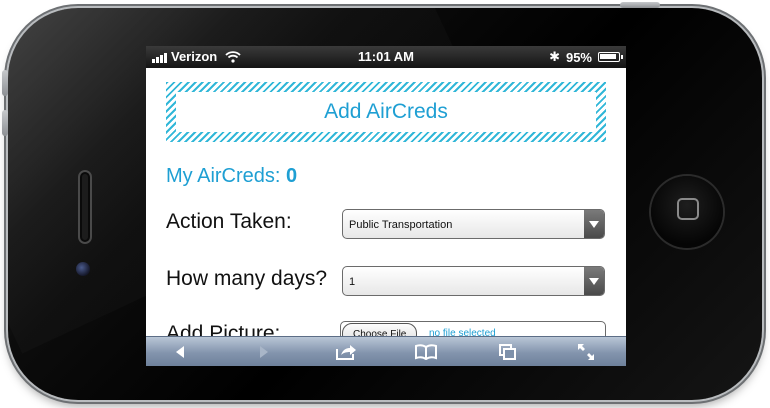 The height and width of the screenshot is (408, 770). What do you see at coordinates (229, 221) in the screenshot?
I see `action-label: Action Taken:` at bounding box center [229, 221].